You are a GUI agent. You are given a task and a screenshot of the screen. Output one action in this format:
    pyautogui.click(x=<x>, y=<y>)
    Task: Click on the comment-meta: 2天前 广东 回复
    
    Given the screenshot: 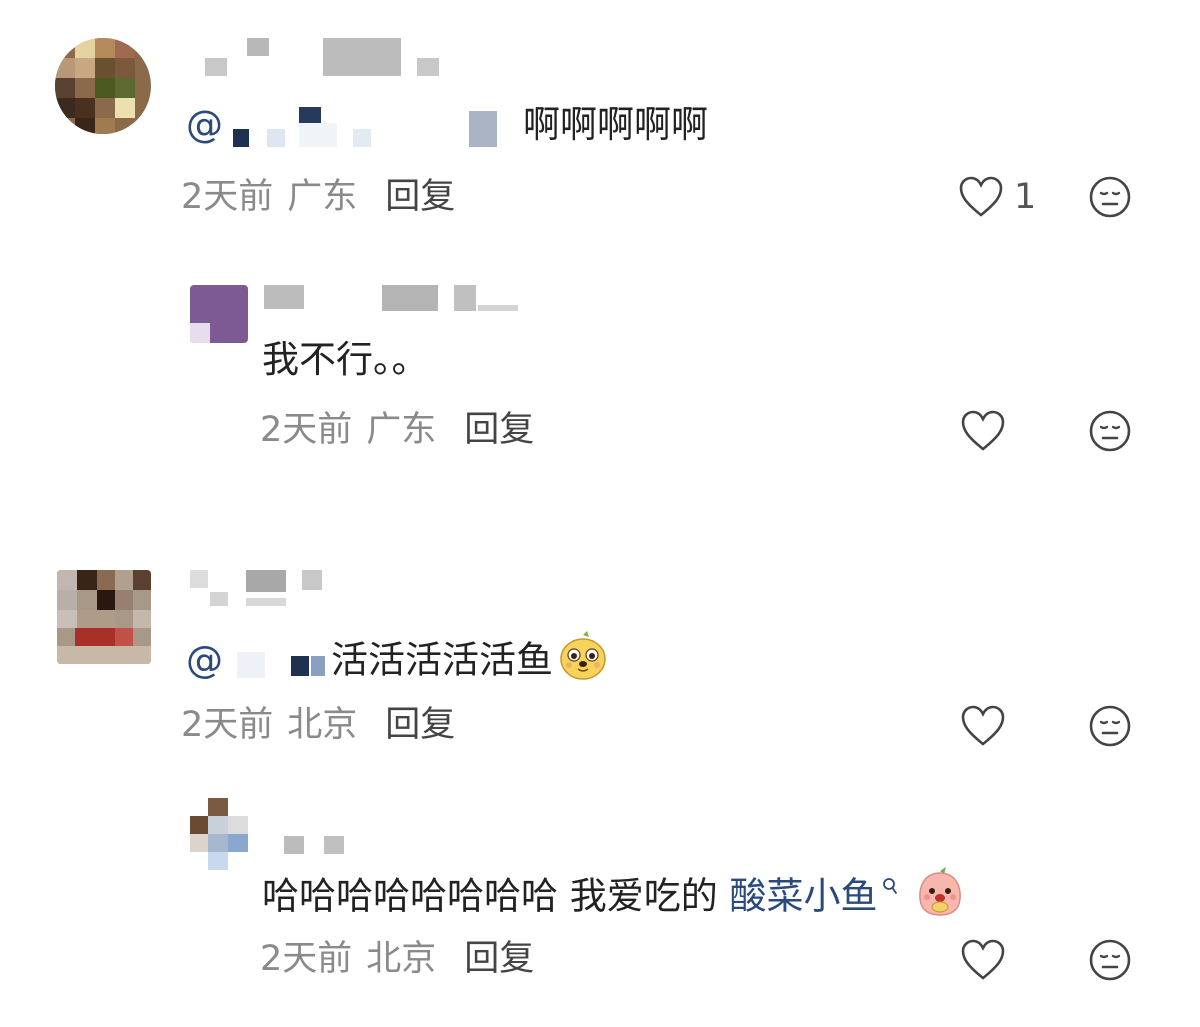 What is the action you would take?
    pyautogui.click(x=318, y=197)
    